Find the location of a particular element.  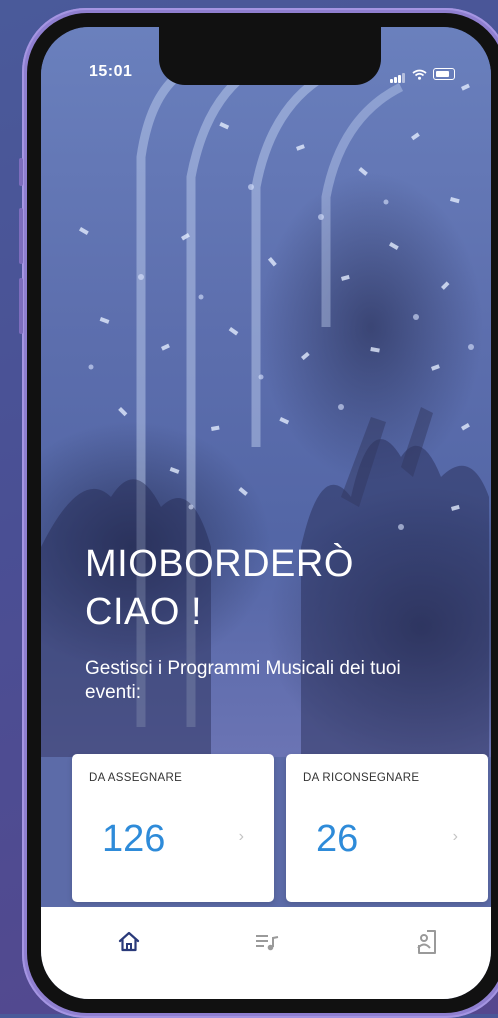

title-greeting: CIAO ! is located at coordinates (144, 612).